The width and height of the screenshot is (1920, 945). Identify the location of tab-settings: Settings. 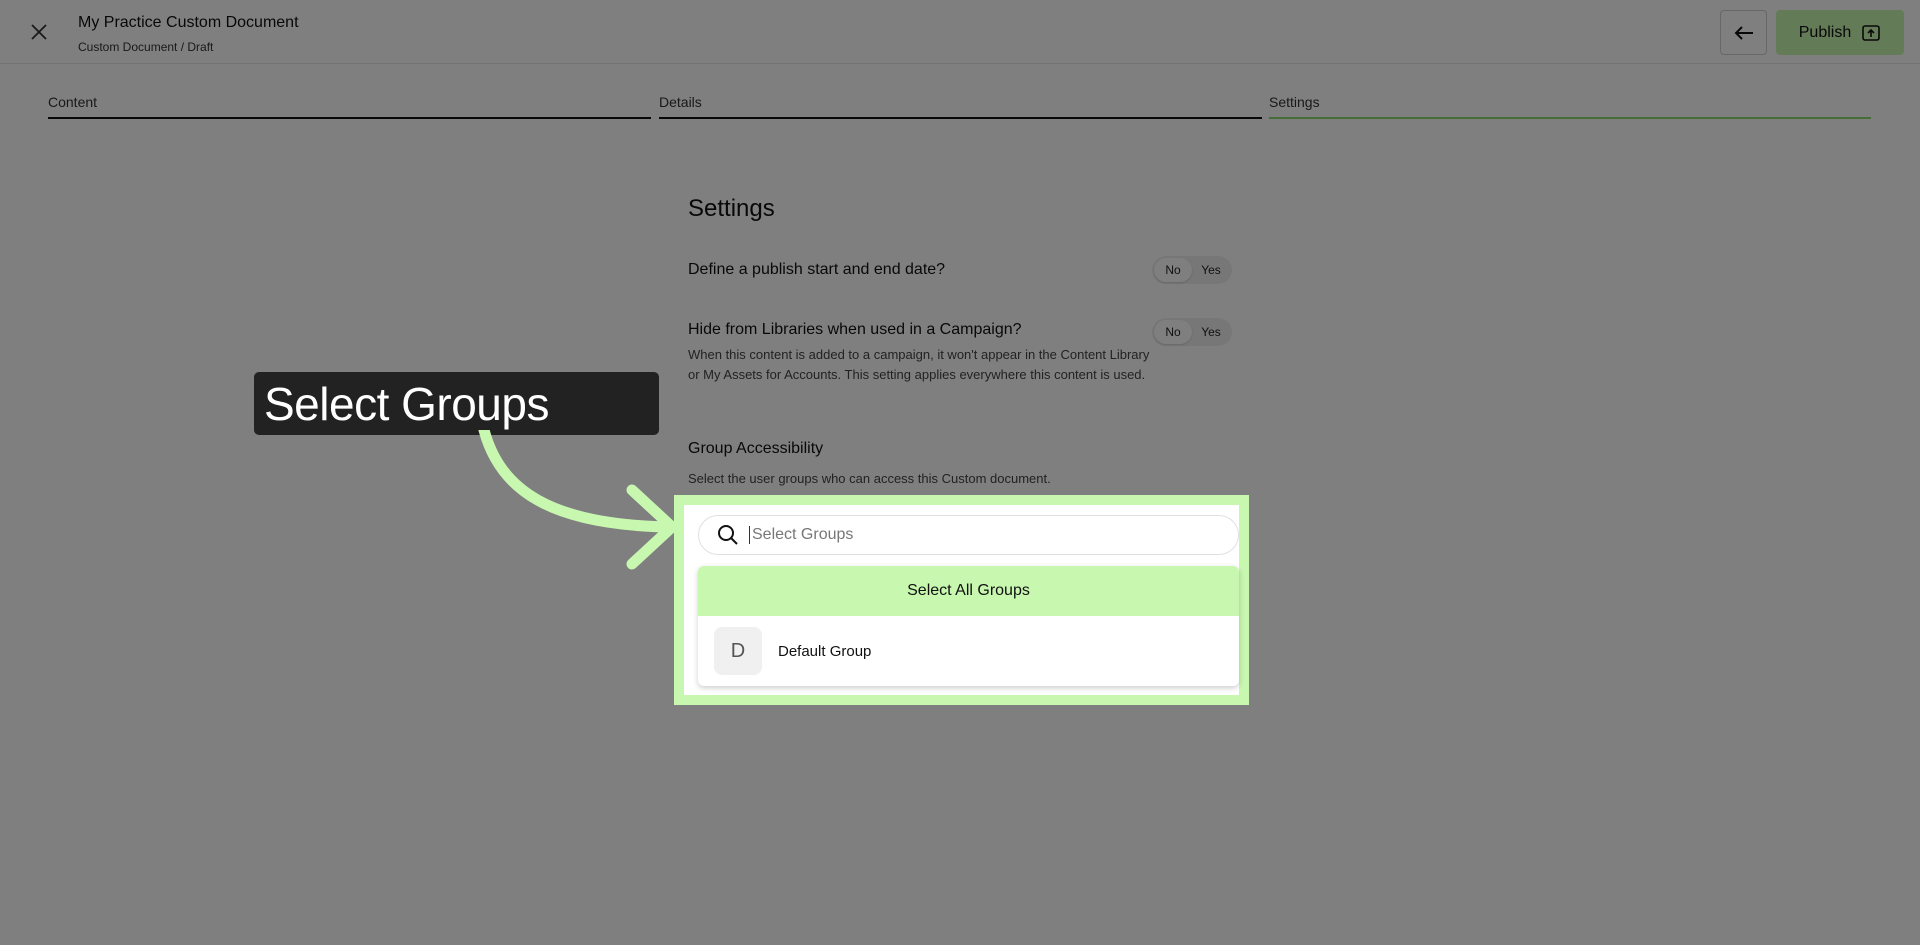
(1570, 106).